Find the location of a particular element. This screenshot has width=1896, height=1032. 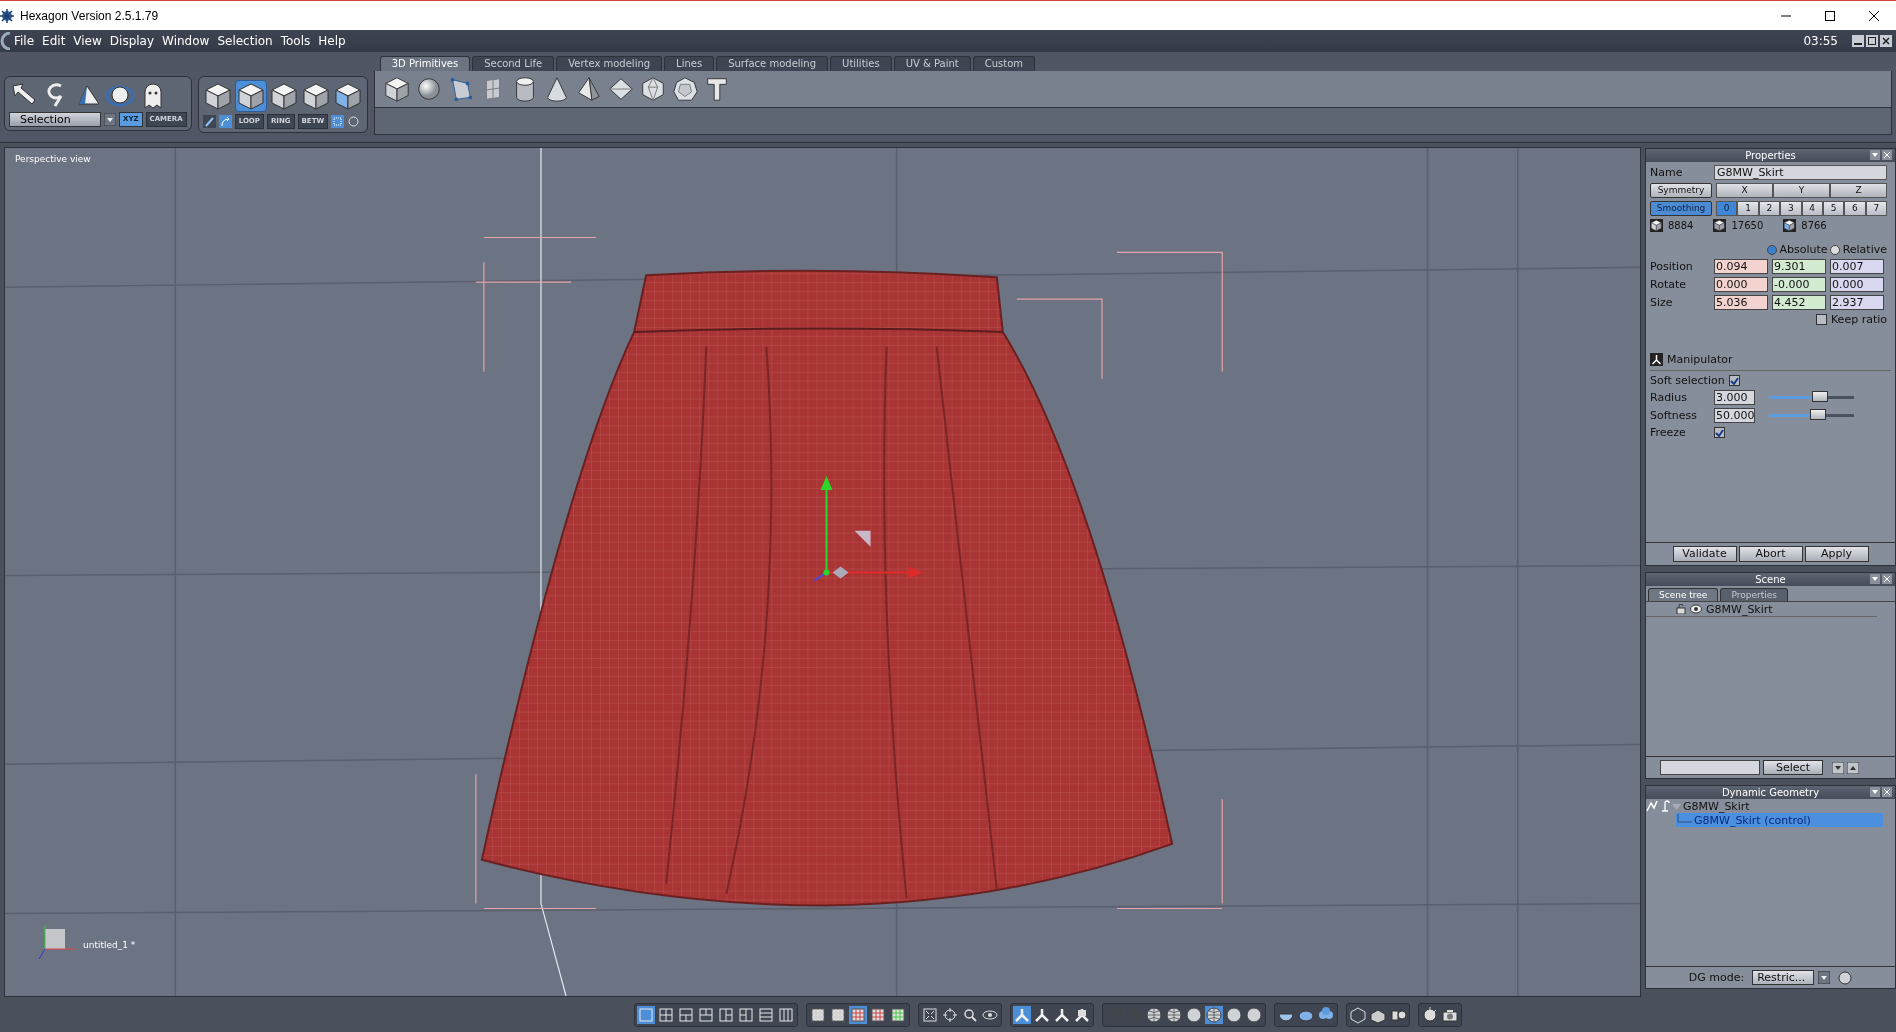

search-field is located at coordinates (1710, 767).